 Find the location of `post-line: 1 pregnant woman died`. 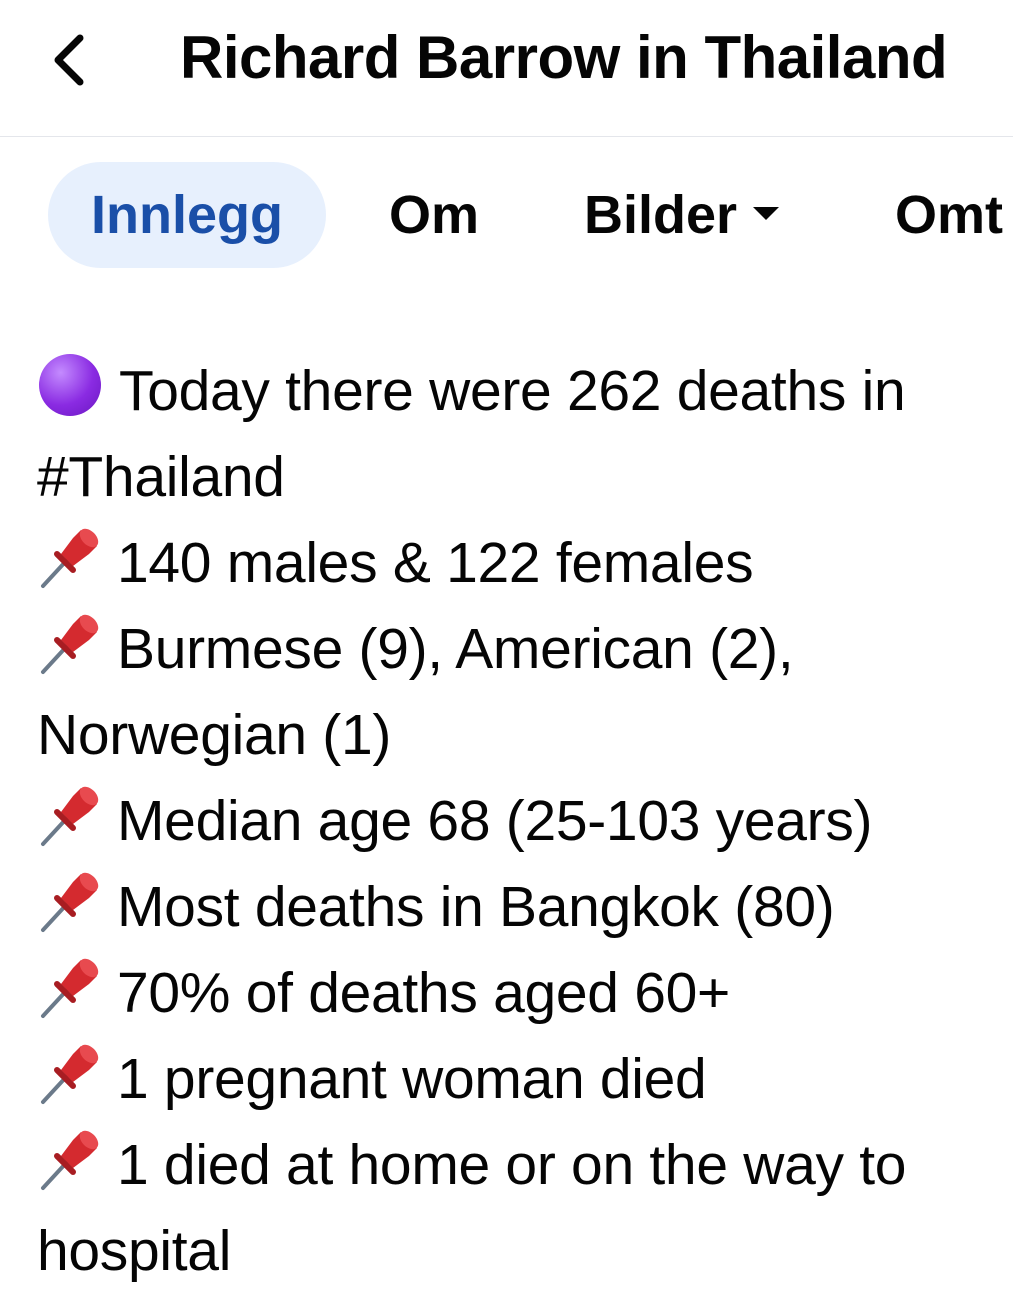

post-line: 1 pregnant woman died is located at coordinates (507, 1079).